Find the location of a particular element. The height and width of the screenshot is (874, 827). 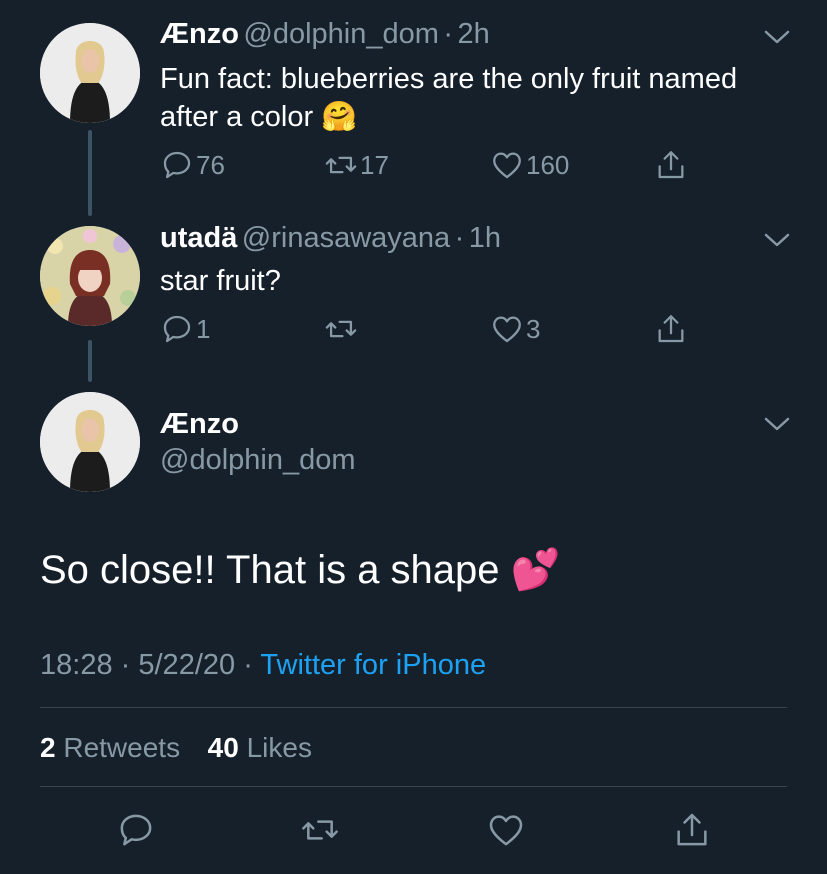

tweet-body: star fruit? is located at coordinates (220, 281).